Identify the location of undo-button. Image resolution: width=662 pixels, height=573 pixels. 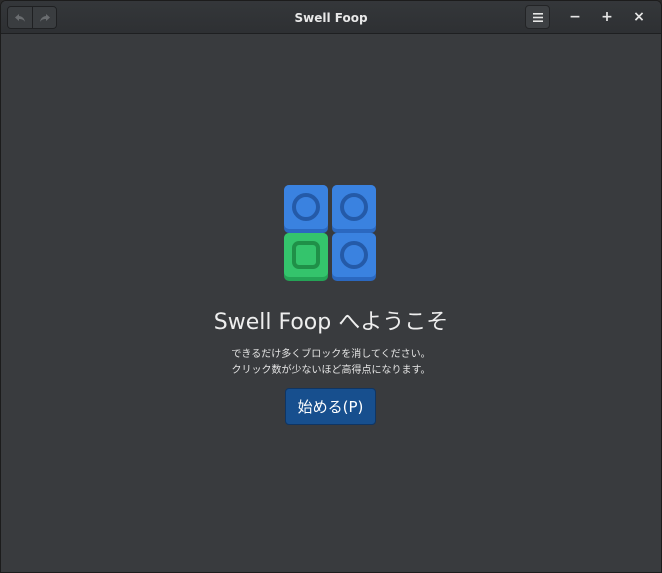
(20, 17).